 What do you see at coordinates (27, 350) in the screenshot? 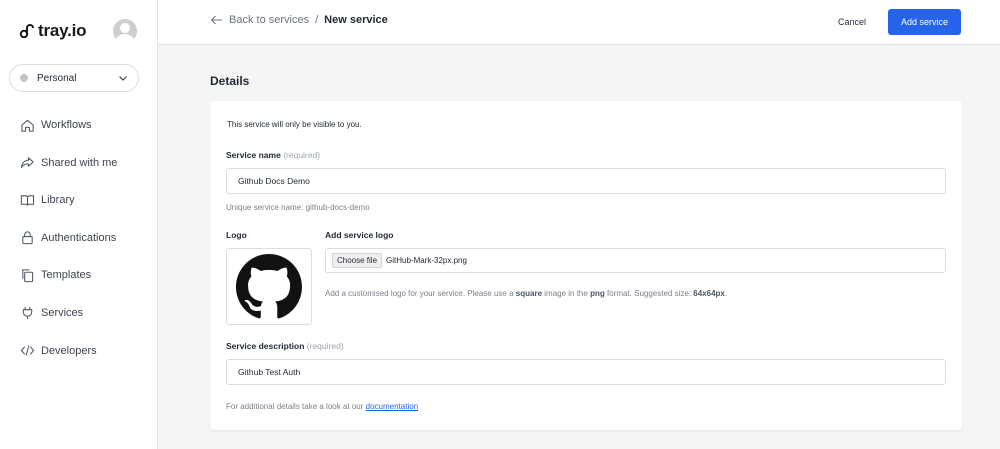
I see `code-icon` at bounding box center [27, 350].